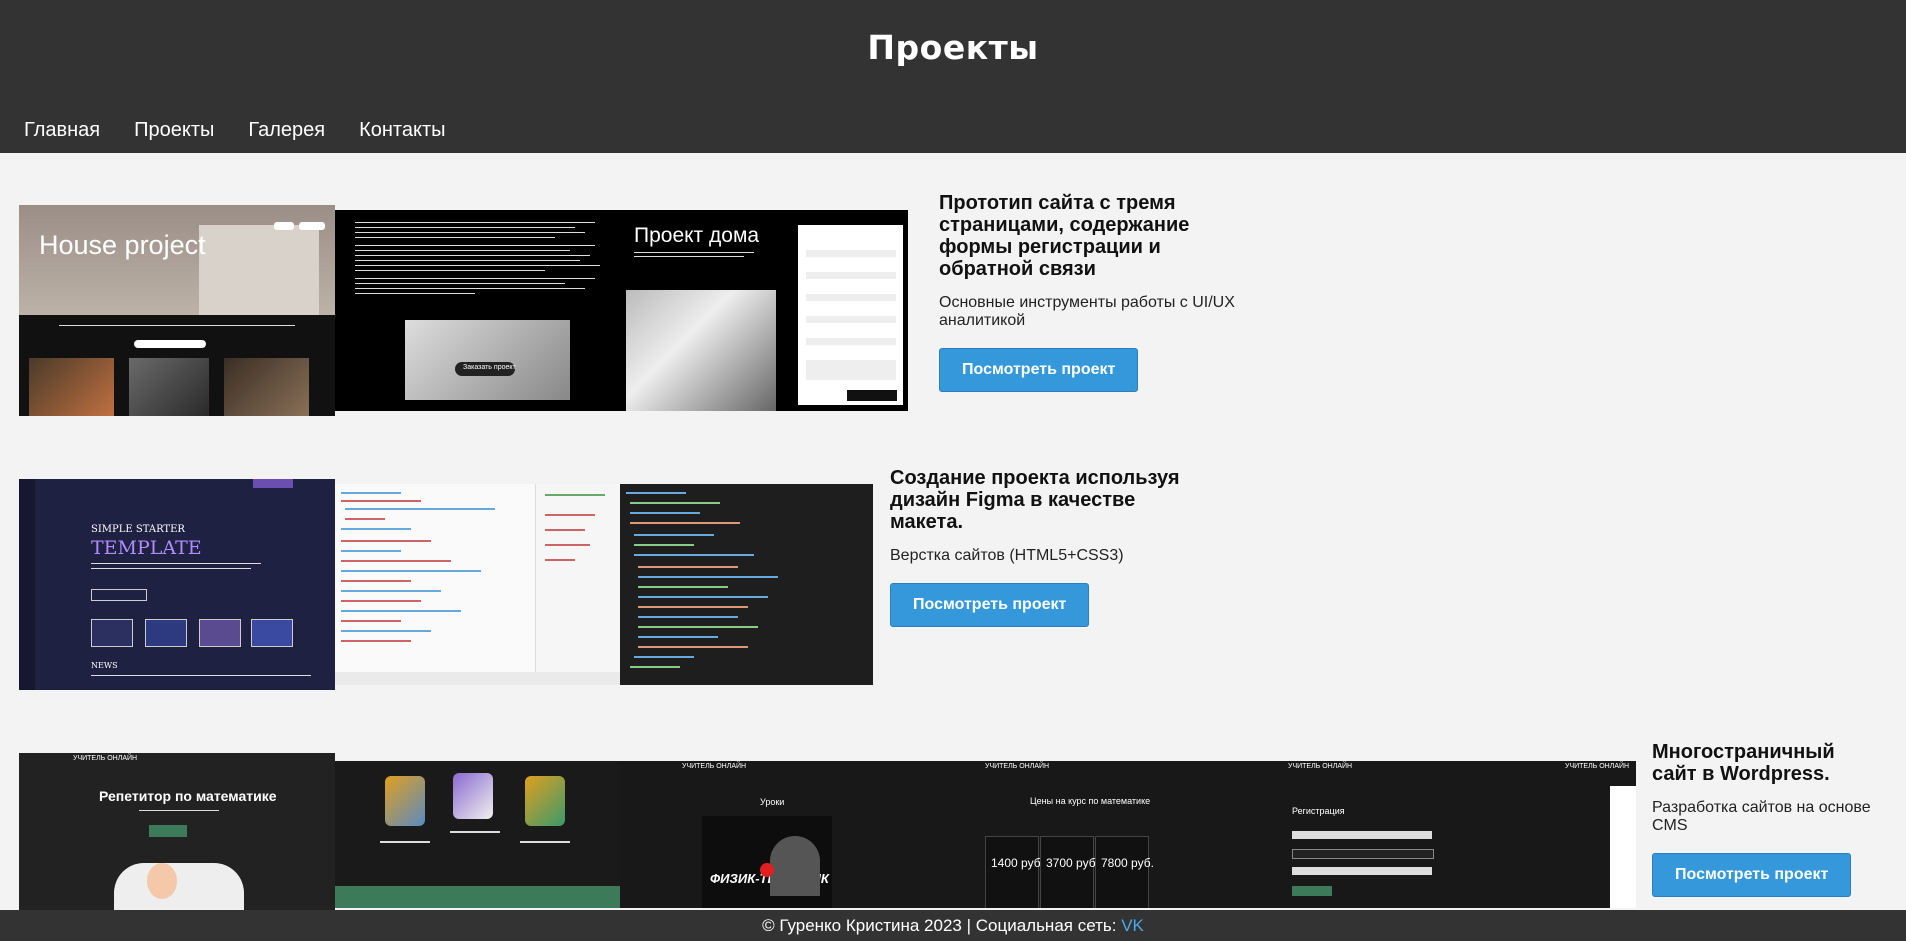 The image size is (1906, 941). What do you see at coordinates (765, 310) in the screenshot?
I see `project-1-screenshot-3: Проект дома` at bounding box center [765, 310].